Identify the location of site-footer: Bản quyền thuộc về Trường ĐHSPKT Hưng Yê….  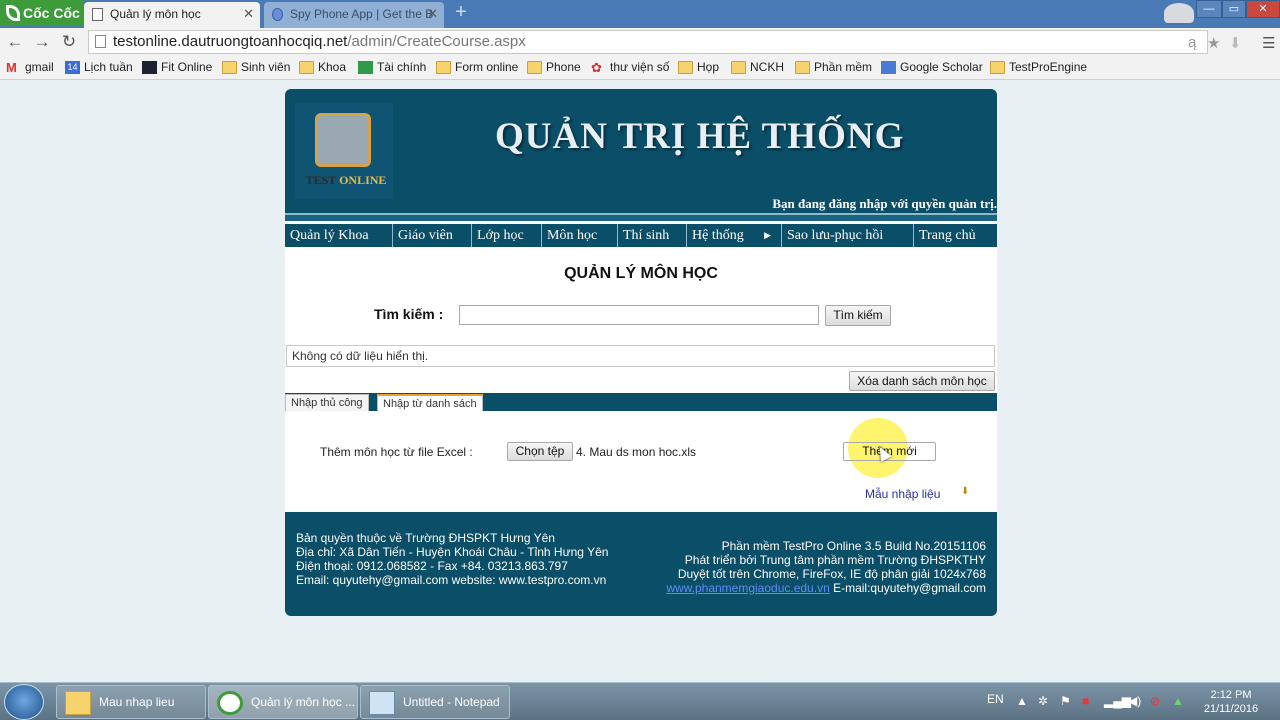
(641, 564).